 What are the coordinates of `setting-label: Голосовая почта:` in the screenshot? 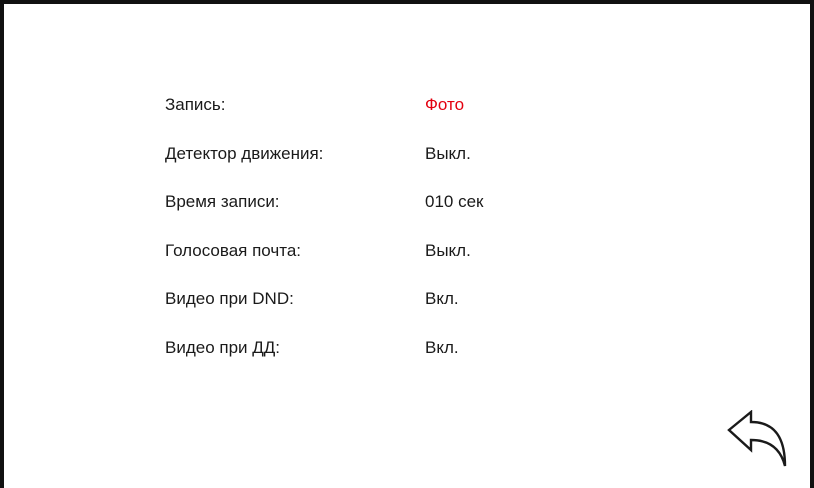 It's located at (233, 250).